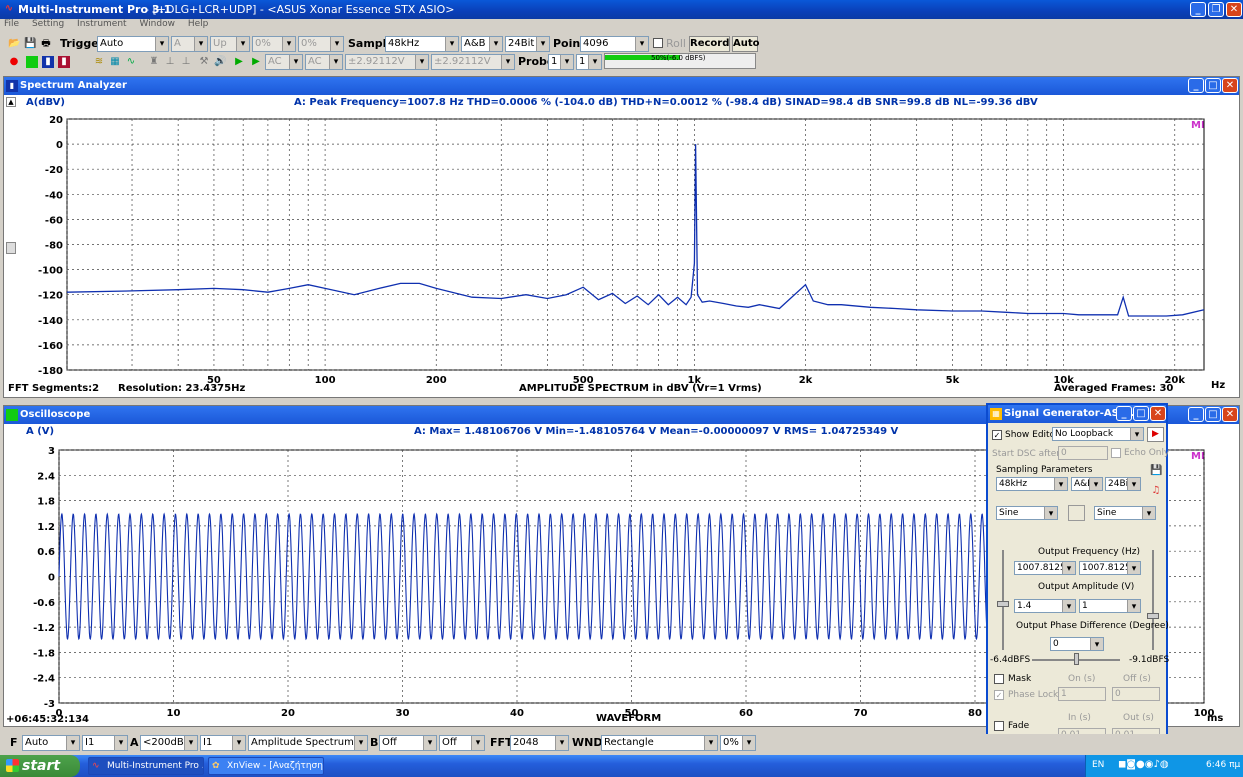  Describe the element at coordinates (48, 62) in the screenshot. I see `spectrum-icon: ▮` at that location.